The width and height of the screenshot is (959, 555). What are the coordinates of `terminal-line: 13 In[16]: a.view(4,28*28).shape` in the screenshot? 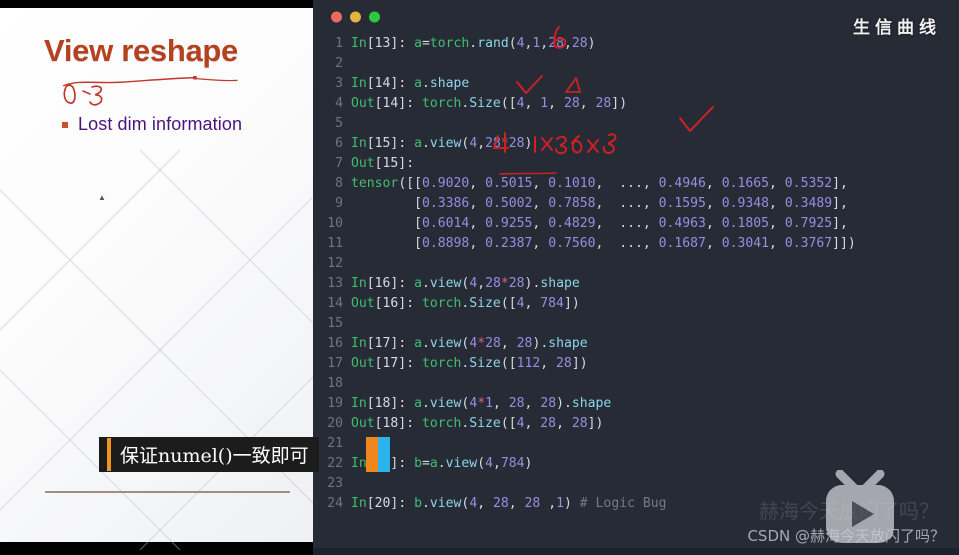 It's located at (636, 284).